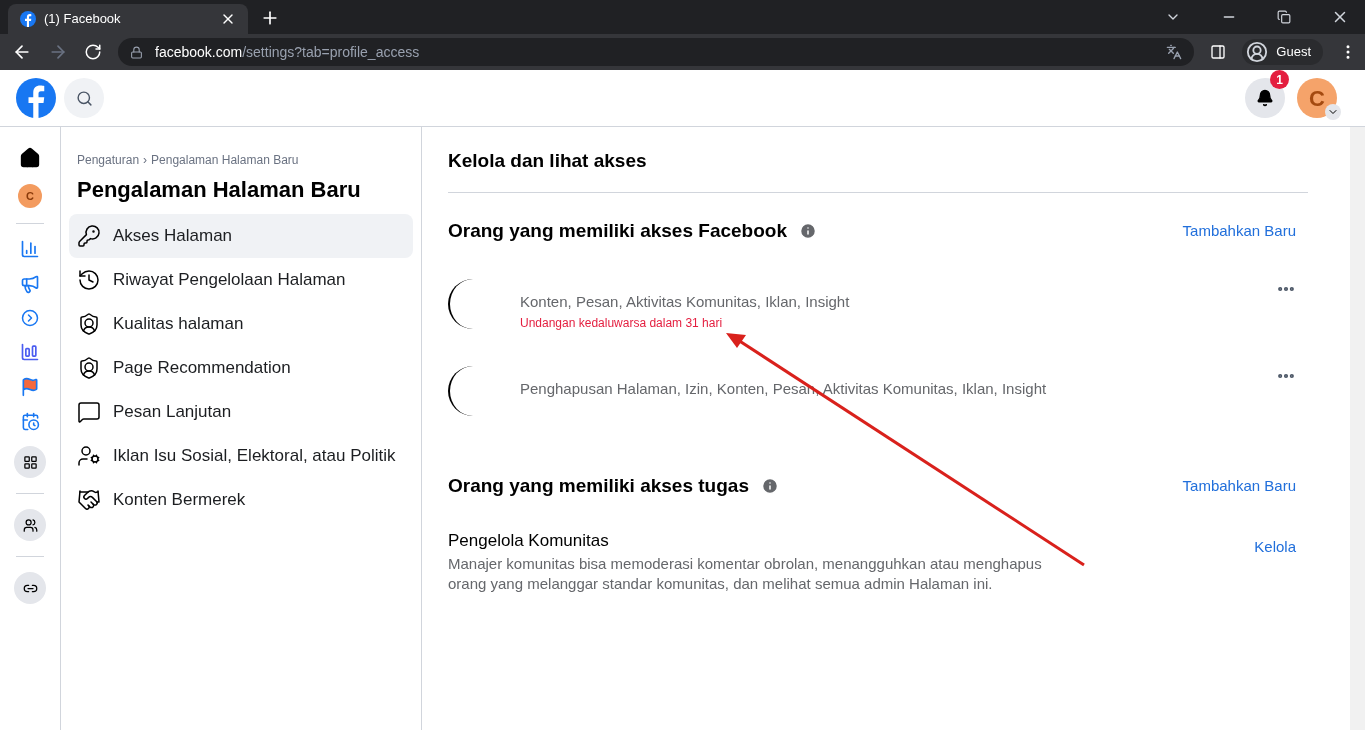  Describe the element at coordinates (30, 387) in the screenshot. I see `flag-icon` at that location.